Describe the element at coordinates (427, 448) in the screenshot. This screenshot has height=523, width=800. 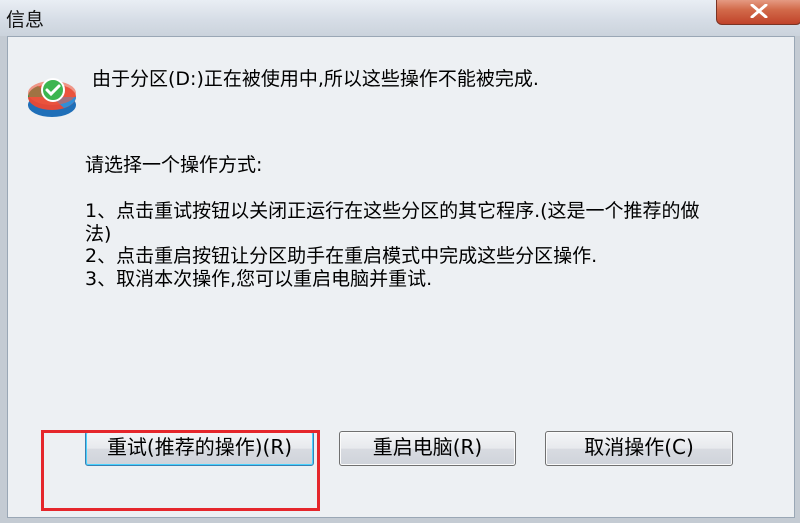
I see `restart-button: 重启电脑(R)` at that location.